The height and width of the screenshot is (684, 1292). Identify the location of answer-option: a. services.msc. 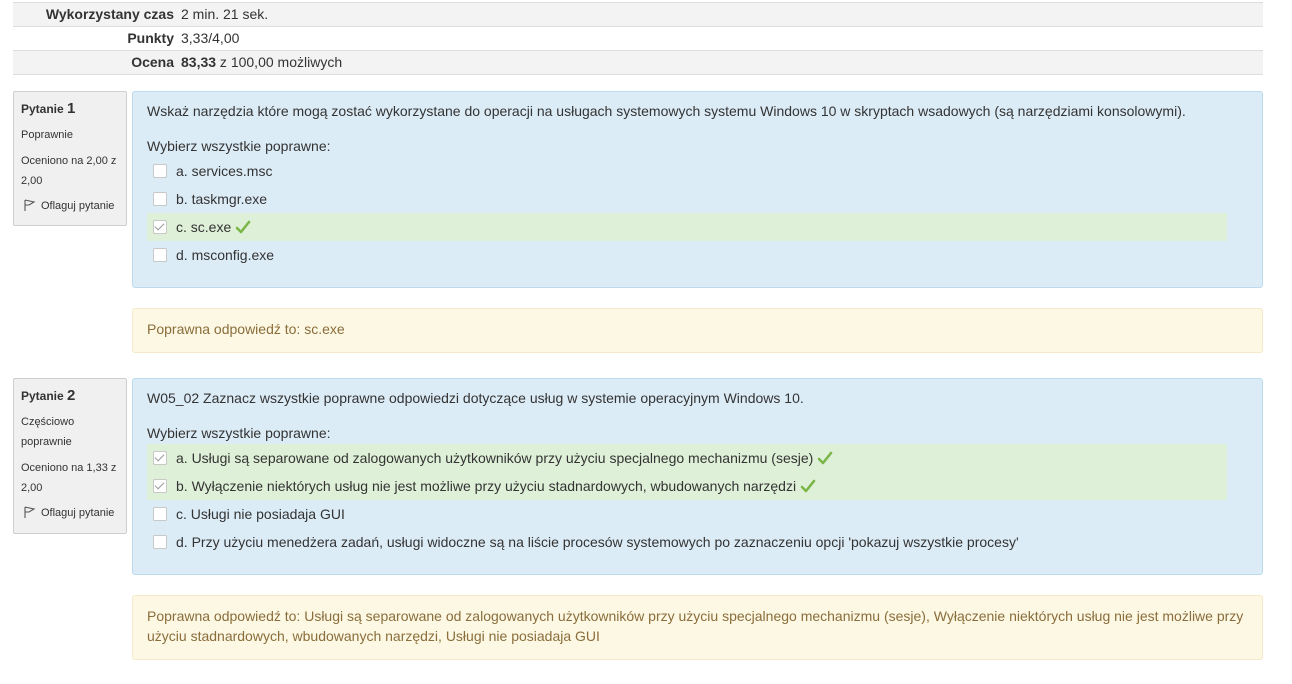
(687, 171).